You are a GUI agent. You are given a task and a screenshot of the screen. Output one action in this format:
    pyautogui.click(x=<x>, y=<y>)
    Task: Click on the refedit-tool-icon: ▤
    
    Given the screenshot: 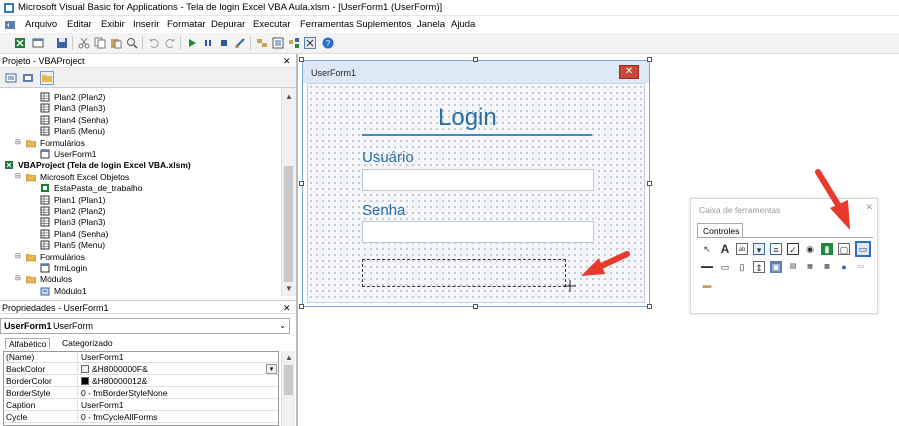 What is the action you would take?
    pyautogui.click(x=793, y=267)
    